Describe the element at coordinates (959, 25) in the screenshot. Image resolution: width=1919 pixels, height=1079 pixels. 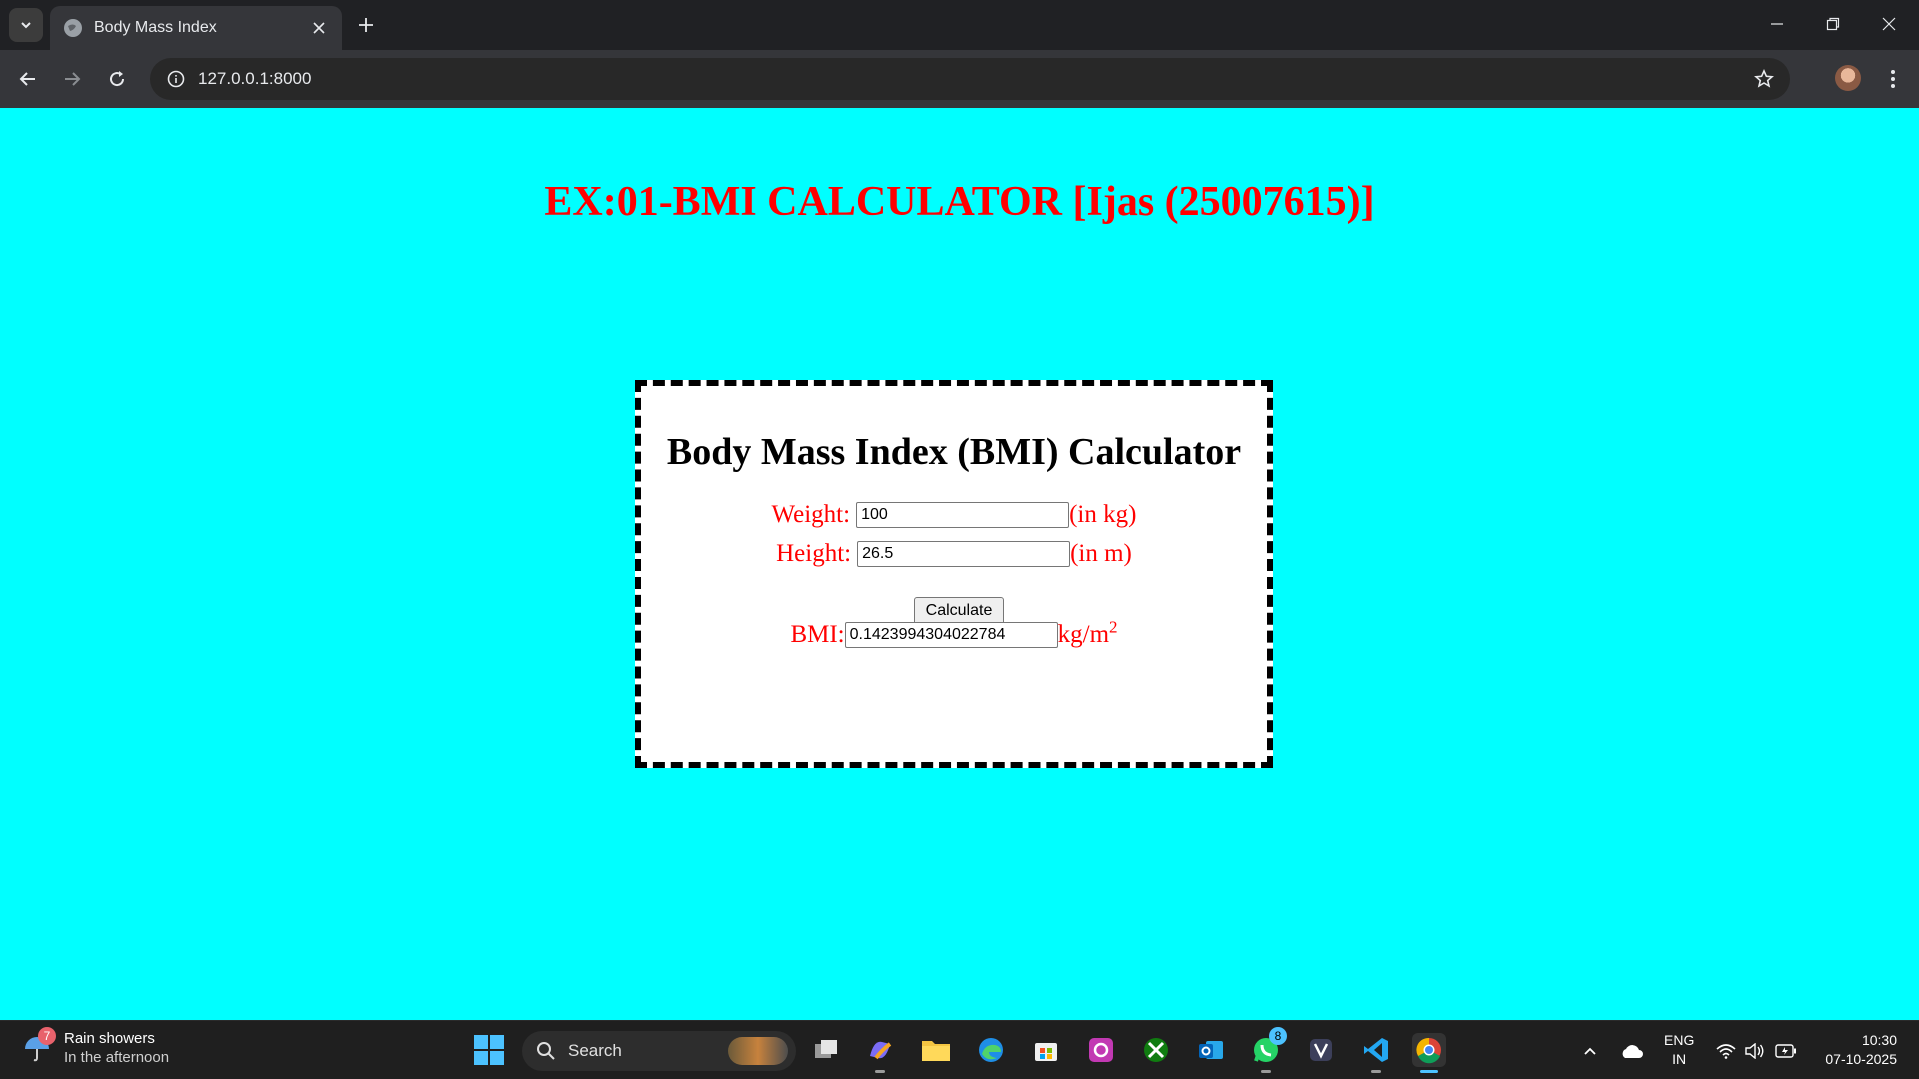
I see `tab-strip: Body Mass Index` at that location.